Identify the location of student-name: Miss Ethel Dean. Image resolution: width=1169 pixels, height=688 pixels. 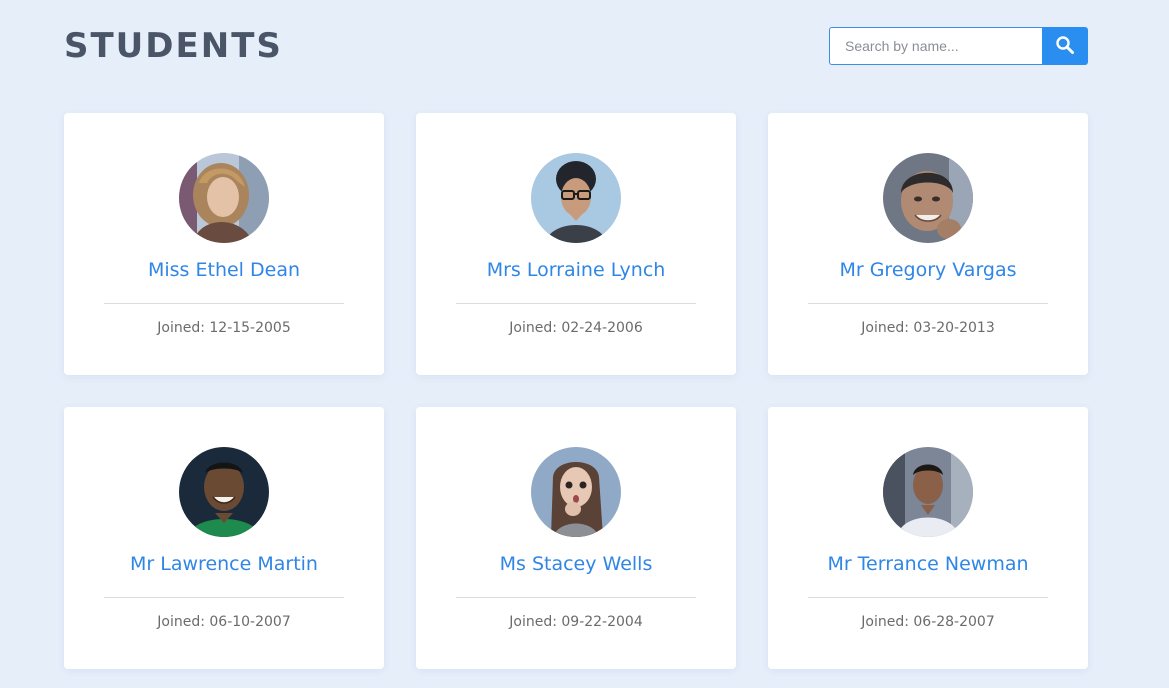
(224, 270).